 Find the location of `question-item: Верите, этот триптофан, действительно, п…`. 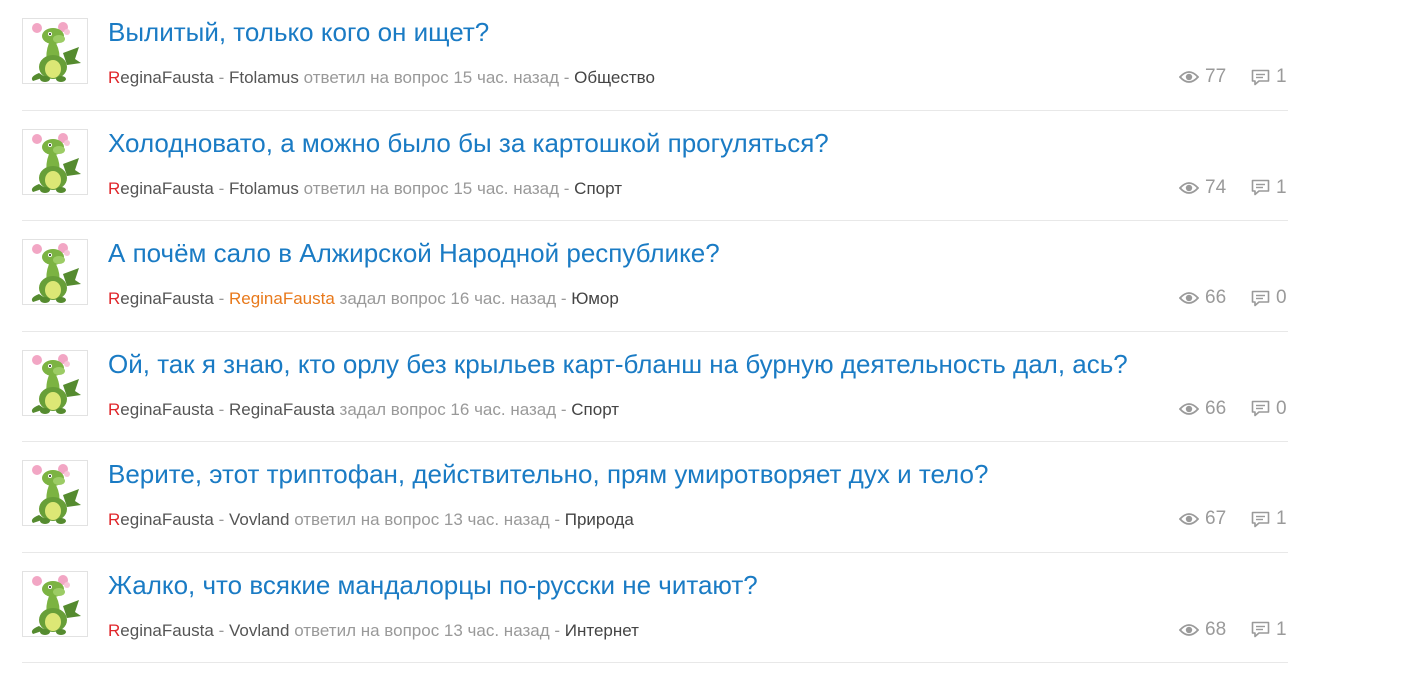

question-item: Верите, этот триптофан, действительно, п… is located at coordinates (655, 497).